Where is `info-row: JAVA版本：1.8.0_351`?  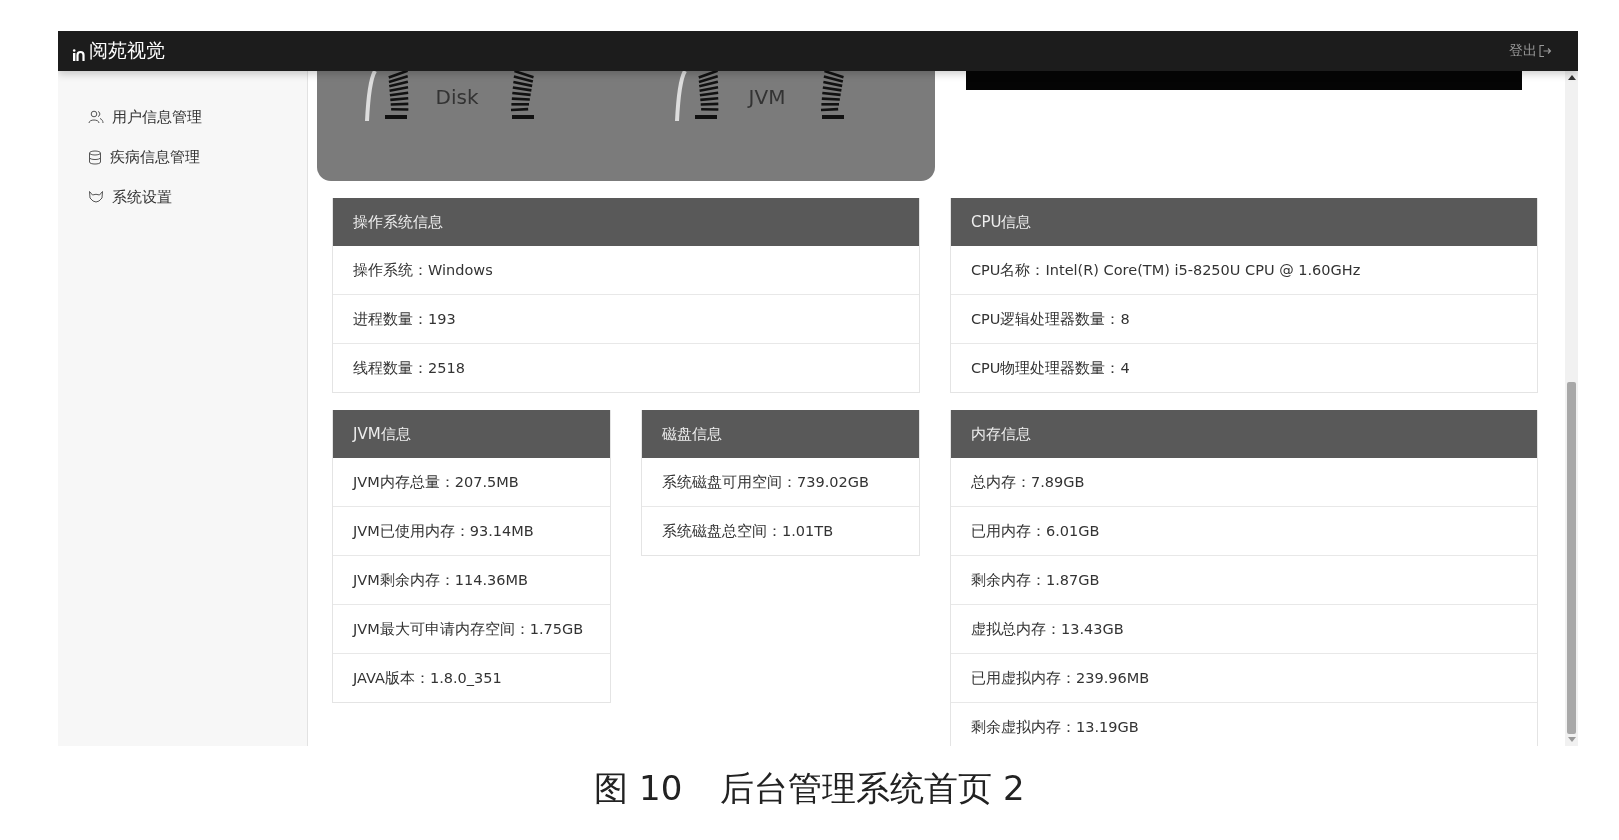 info-row: JAVA版本：1.8.0_351 is located at coordinates (471, 677).